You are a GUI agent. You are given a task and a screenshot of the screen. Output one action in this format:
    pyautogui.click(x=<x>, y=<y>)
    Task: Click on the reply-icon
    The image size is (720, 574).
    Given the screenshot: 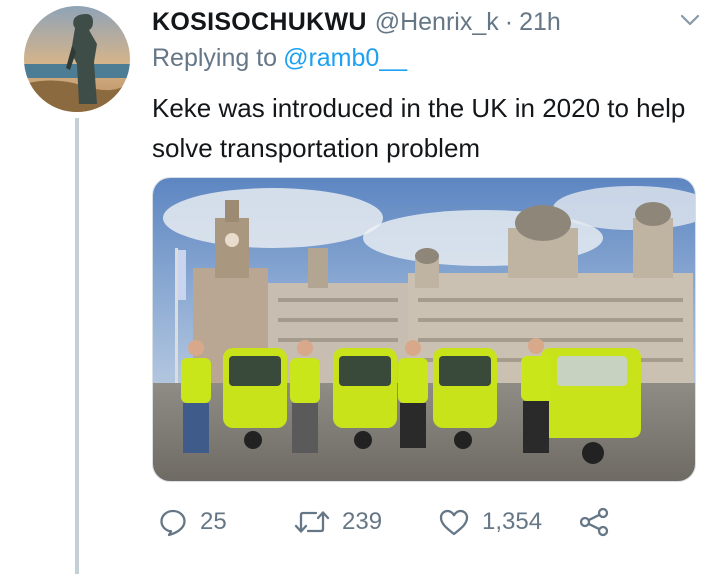 What is the action you would take?
    pyautogui.click(x=173, y=523)
    